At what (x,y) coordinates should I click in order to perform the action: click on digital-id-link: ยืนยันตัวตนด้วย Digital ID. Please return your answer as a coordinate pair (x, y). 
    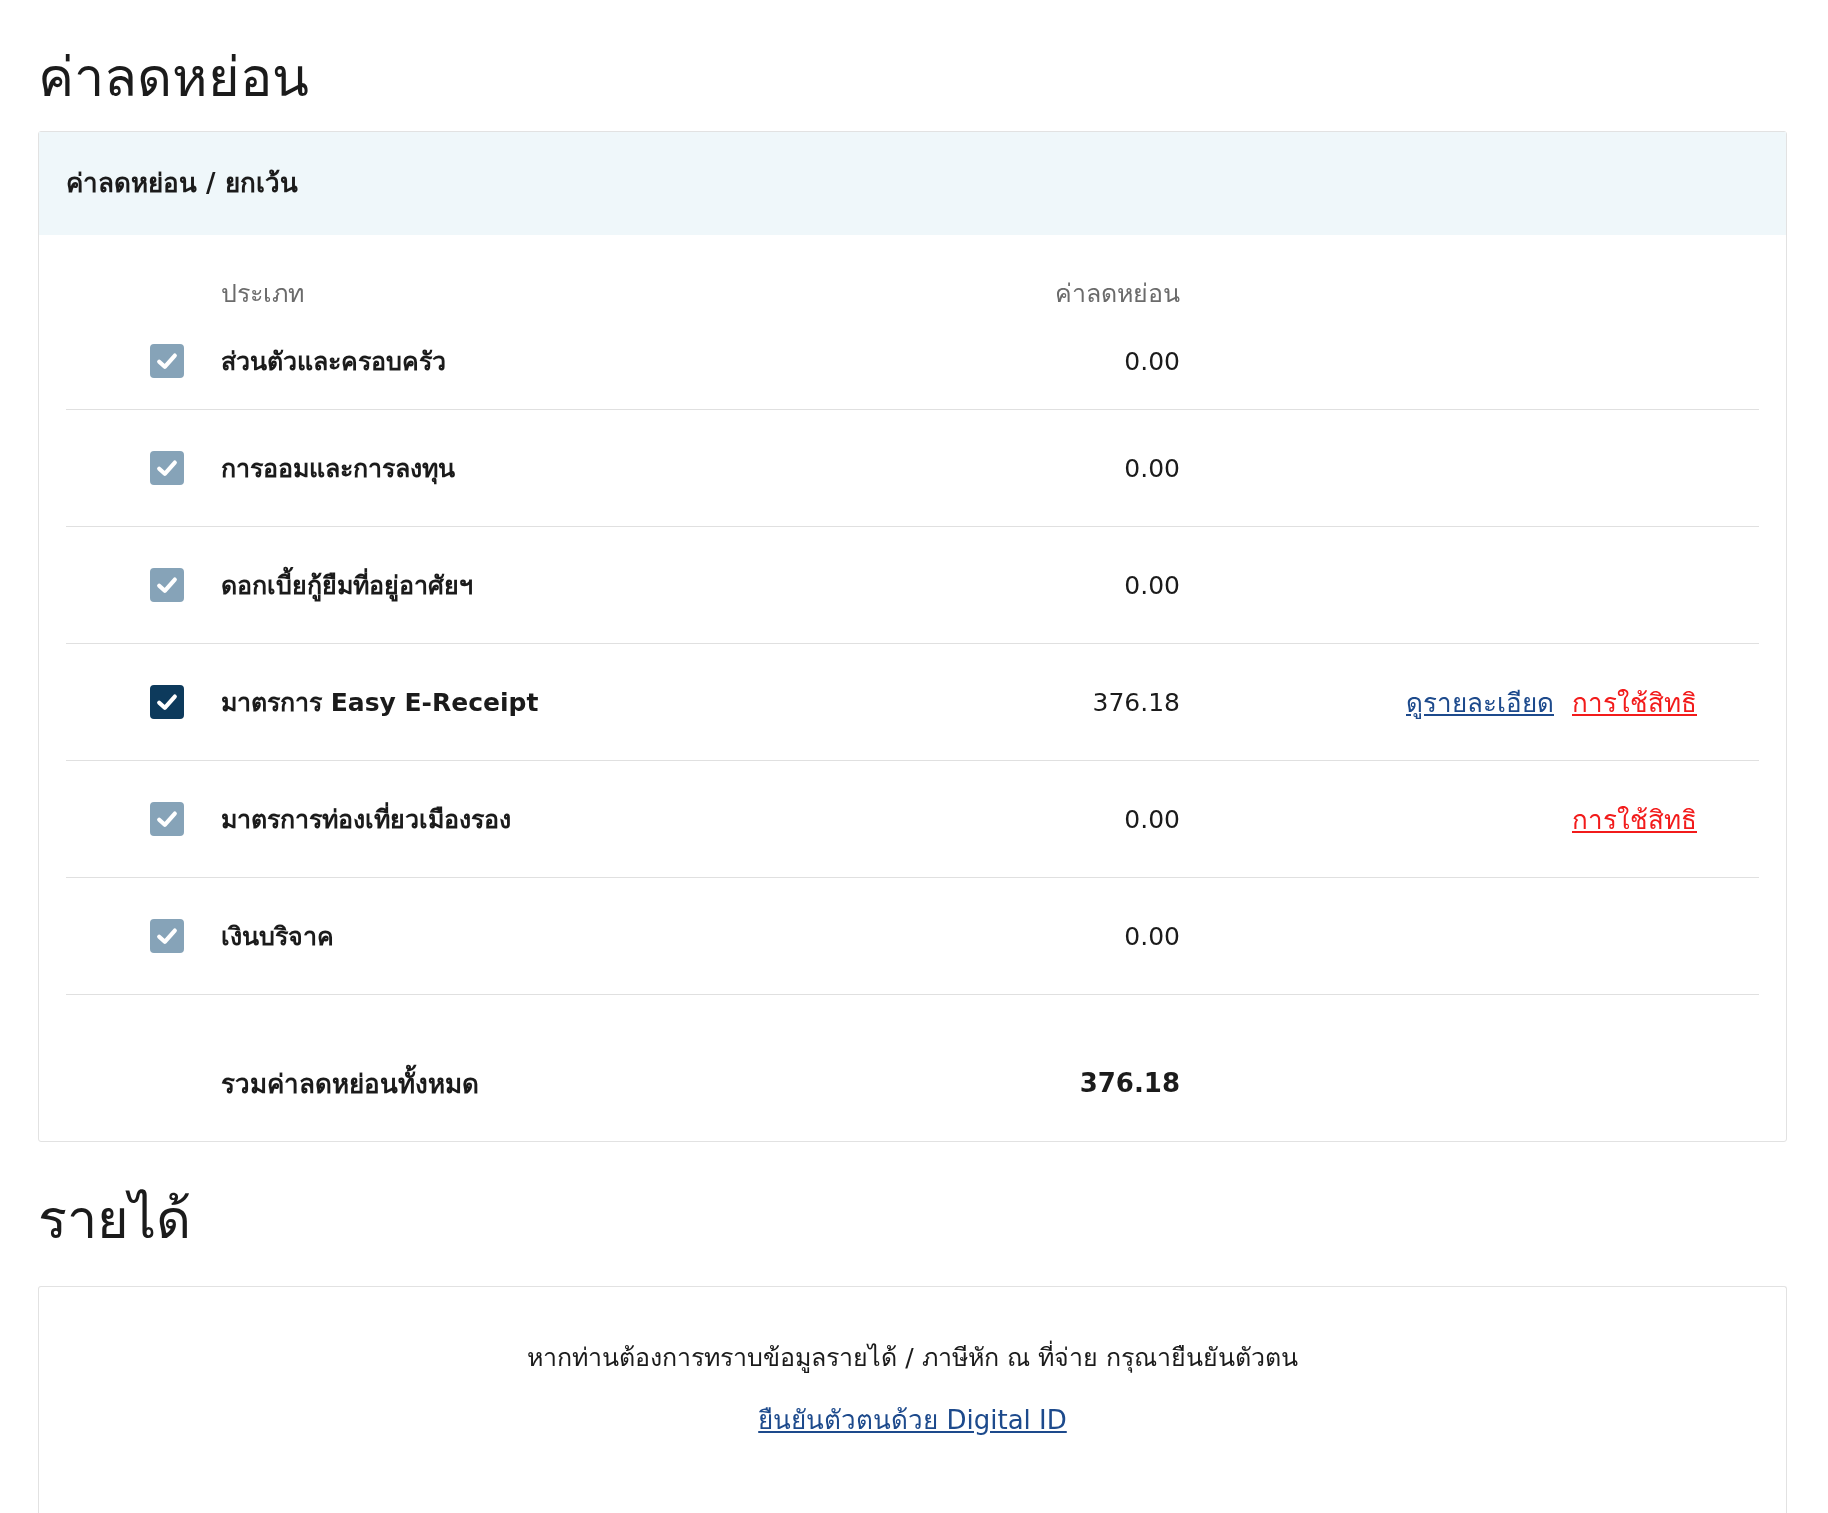
    Looking at the image, I should click on (912, 1419).